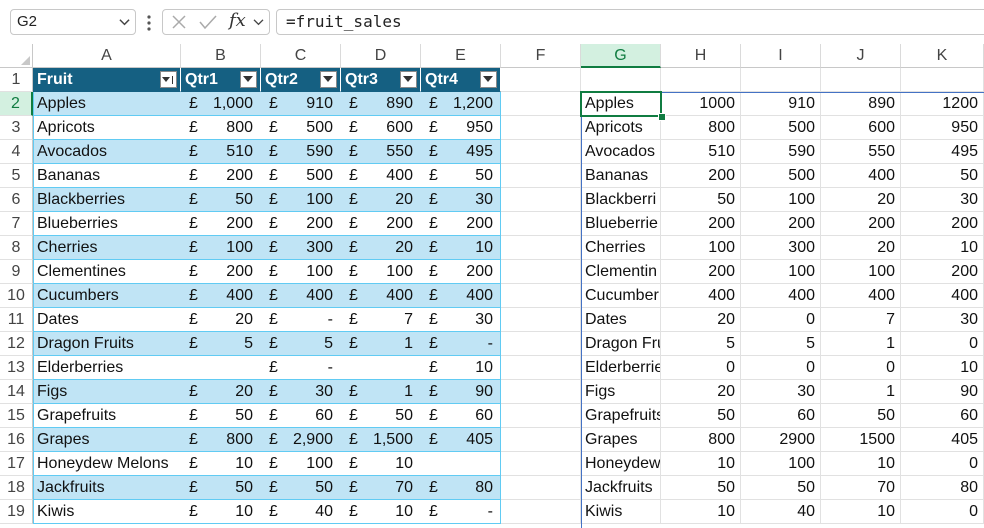 Image resolution: width=984 pixels, height=528 pixels. Describe the element at coordinates (461, 200) in the screenshot. I see `table-value-cell: £30` at that location.